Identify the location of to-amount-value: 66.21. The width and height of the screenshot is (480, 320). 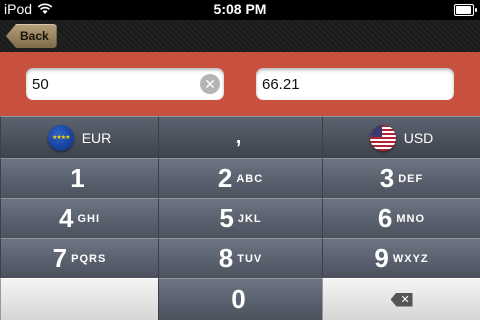
(281, 84).